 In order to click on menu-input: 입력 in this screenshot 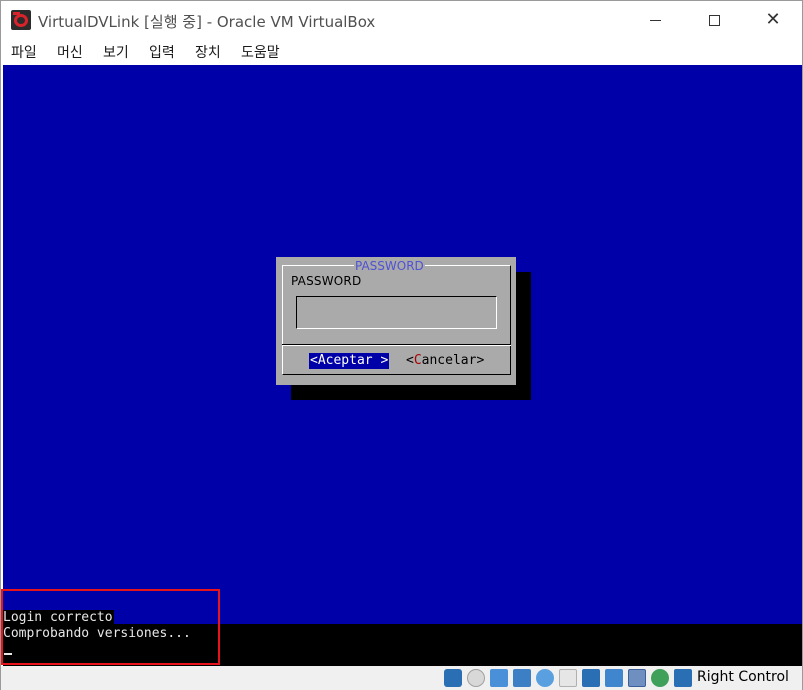, I will do `click(162, 52)`.